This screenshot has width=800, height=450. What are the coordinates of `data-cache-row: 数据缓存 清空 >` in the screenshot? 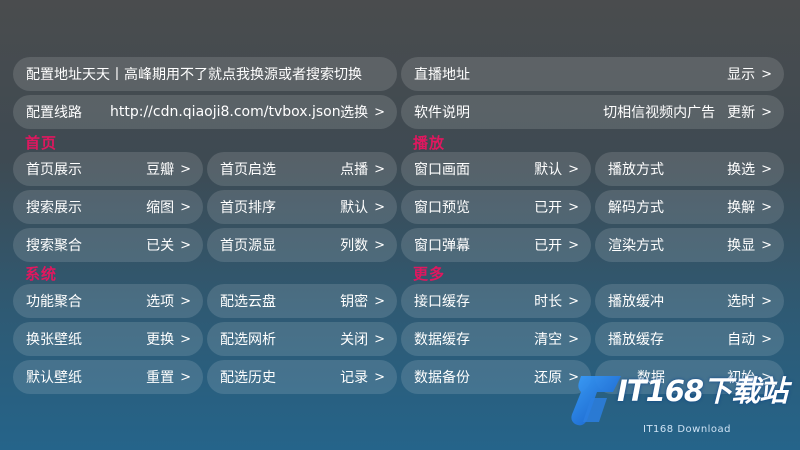 It's located at (496, 339).